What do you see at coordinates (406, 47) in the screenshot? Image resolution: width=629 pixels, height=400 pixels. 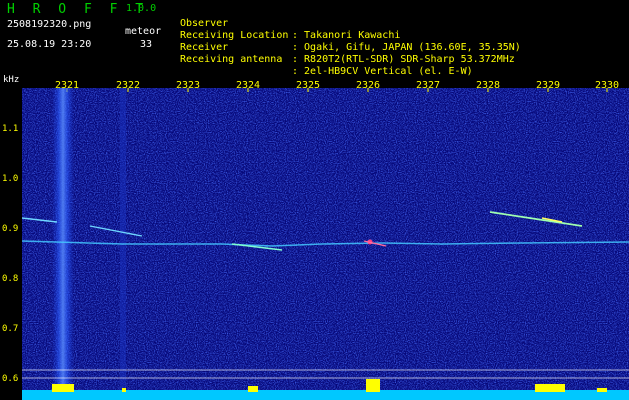 I see `location-value: : Ogaki, Gifu, JAPAN (136.60E, 35.35N)` at bounding box center [406, 47].